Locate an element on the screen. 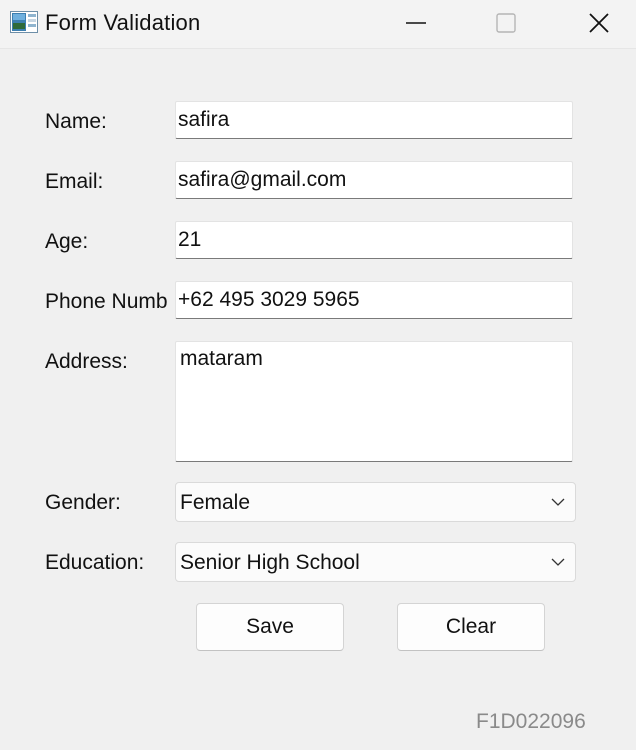 Image resolution: width=636 pixels, height=750 pixels. close-icon is located at coordinates (599, 23).